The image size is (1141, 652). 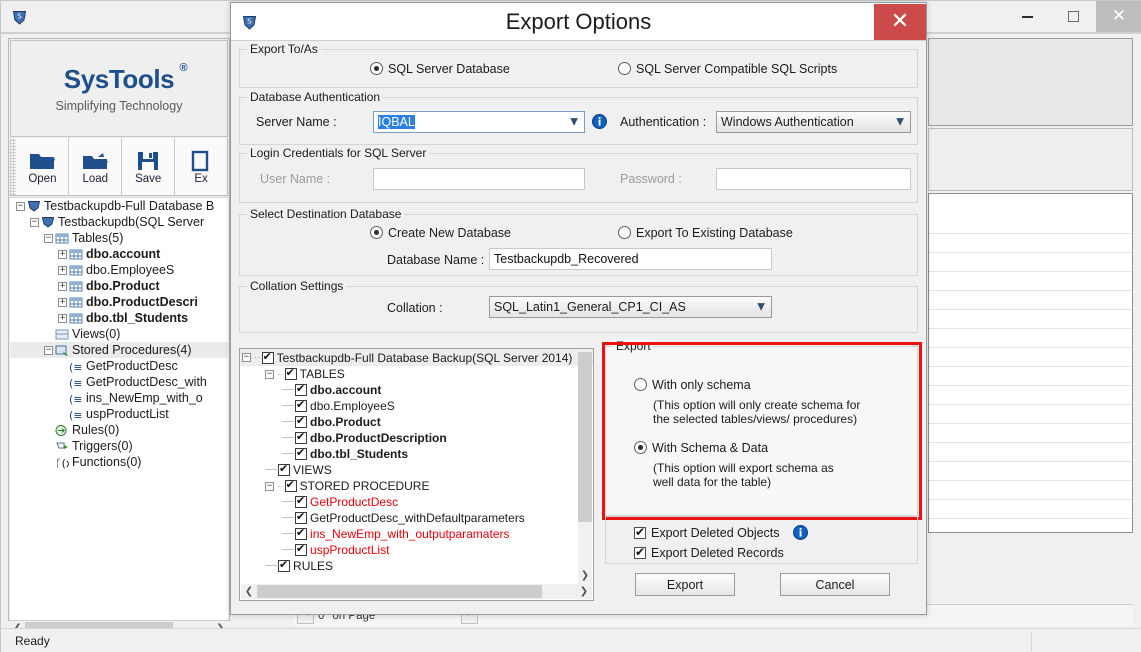 I want to click on tree-item: ┄┄ dbo.Product, so click(x=416, y=422).